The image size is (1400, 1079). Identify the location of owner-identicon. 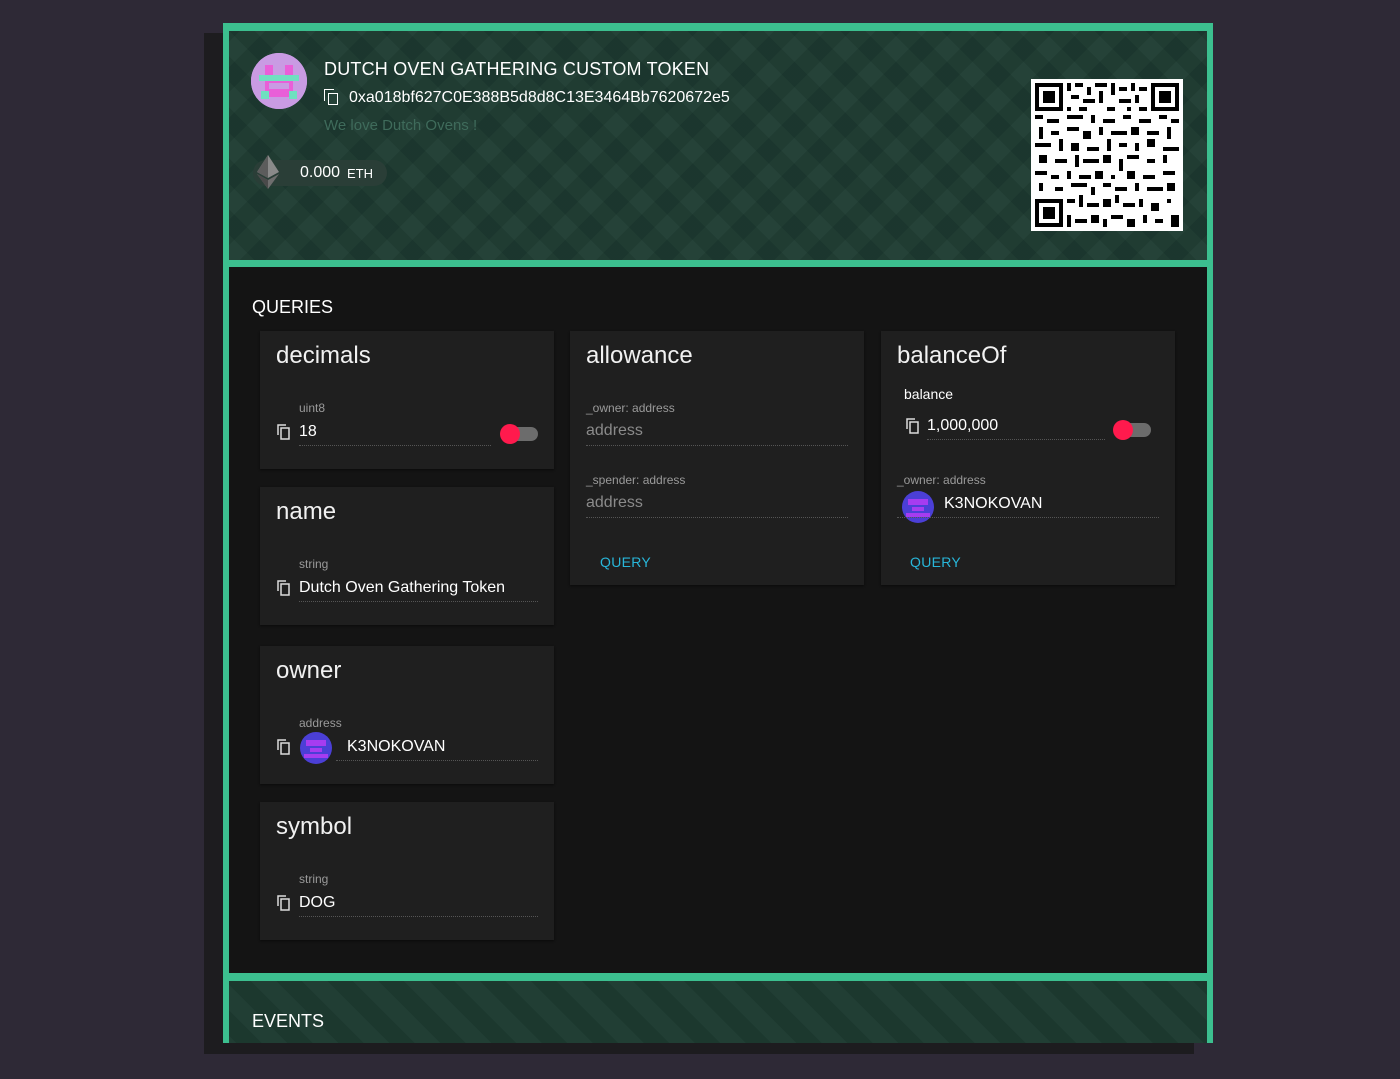
(316, 748).